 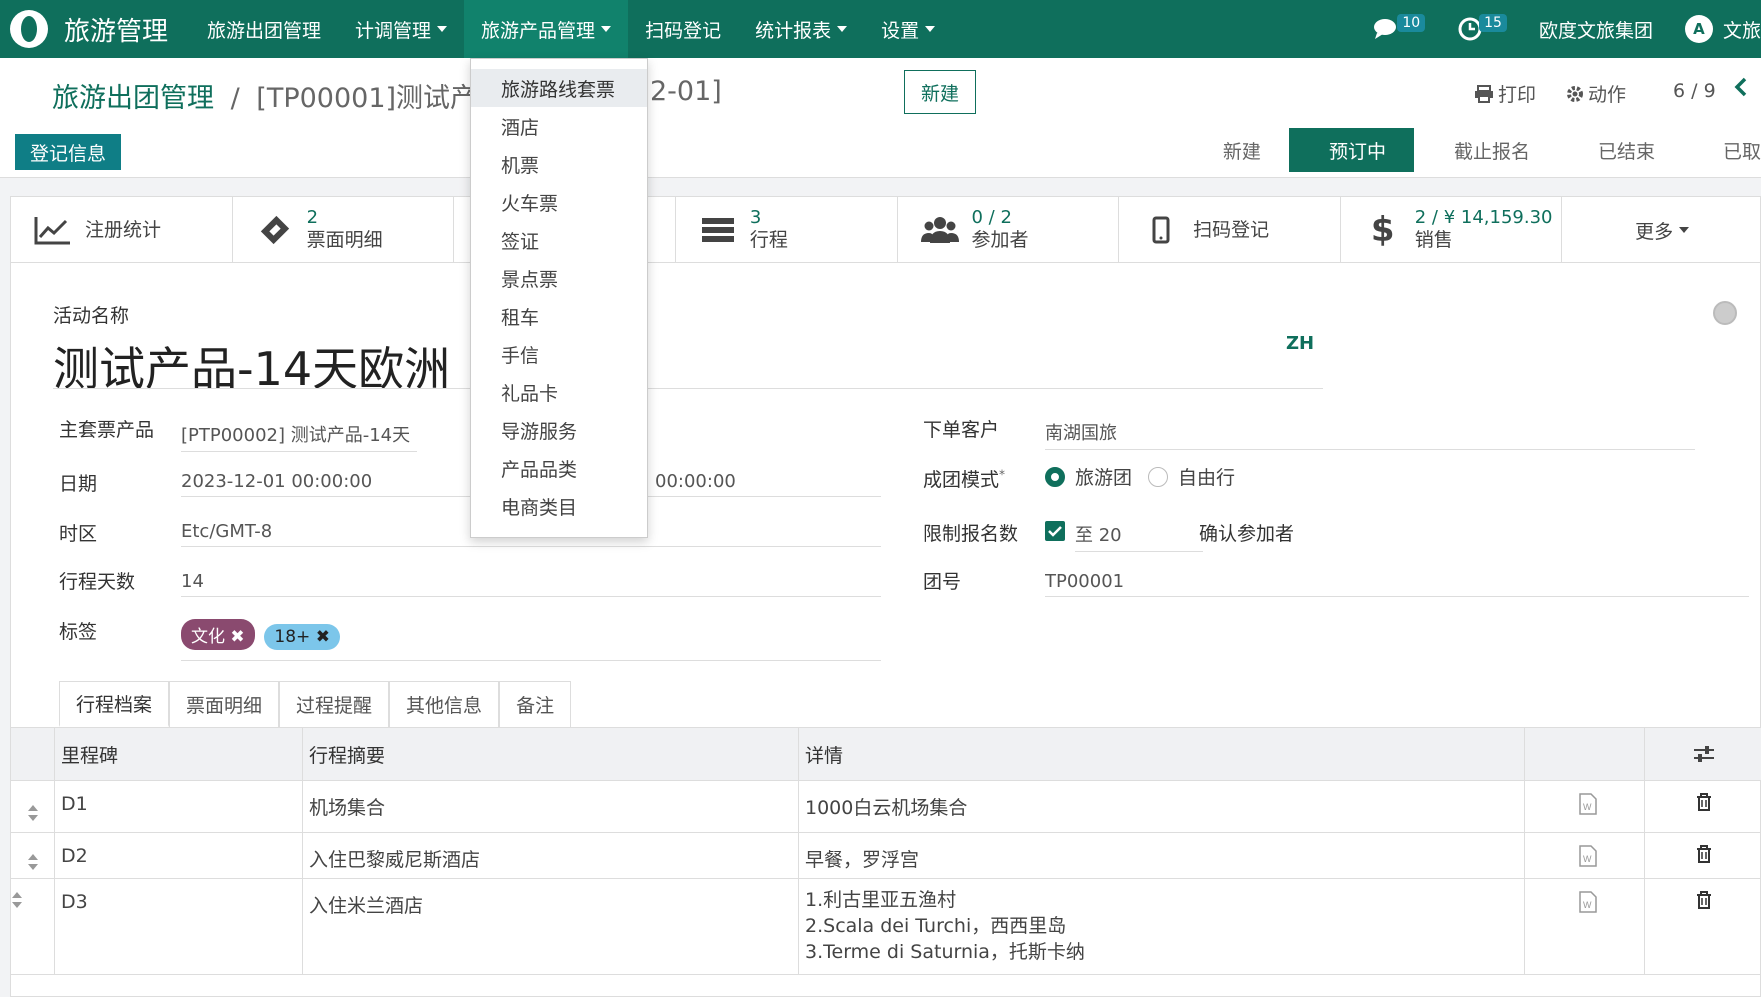 I want to click on stage-new: 新建, so click(x=1244, y=150).